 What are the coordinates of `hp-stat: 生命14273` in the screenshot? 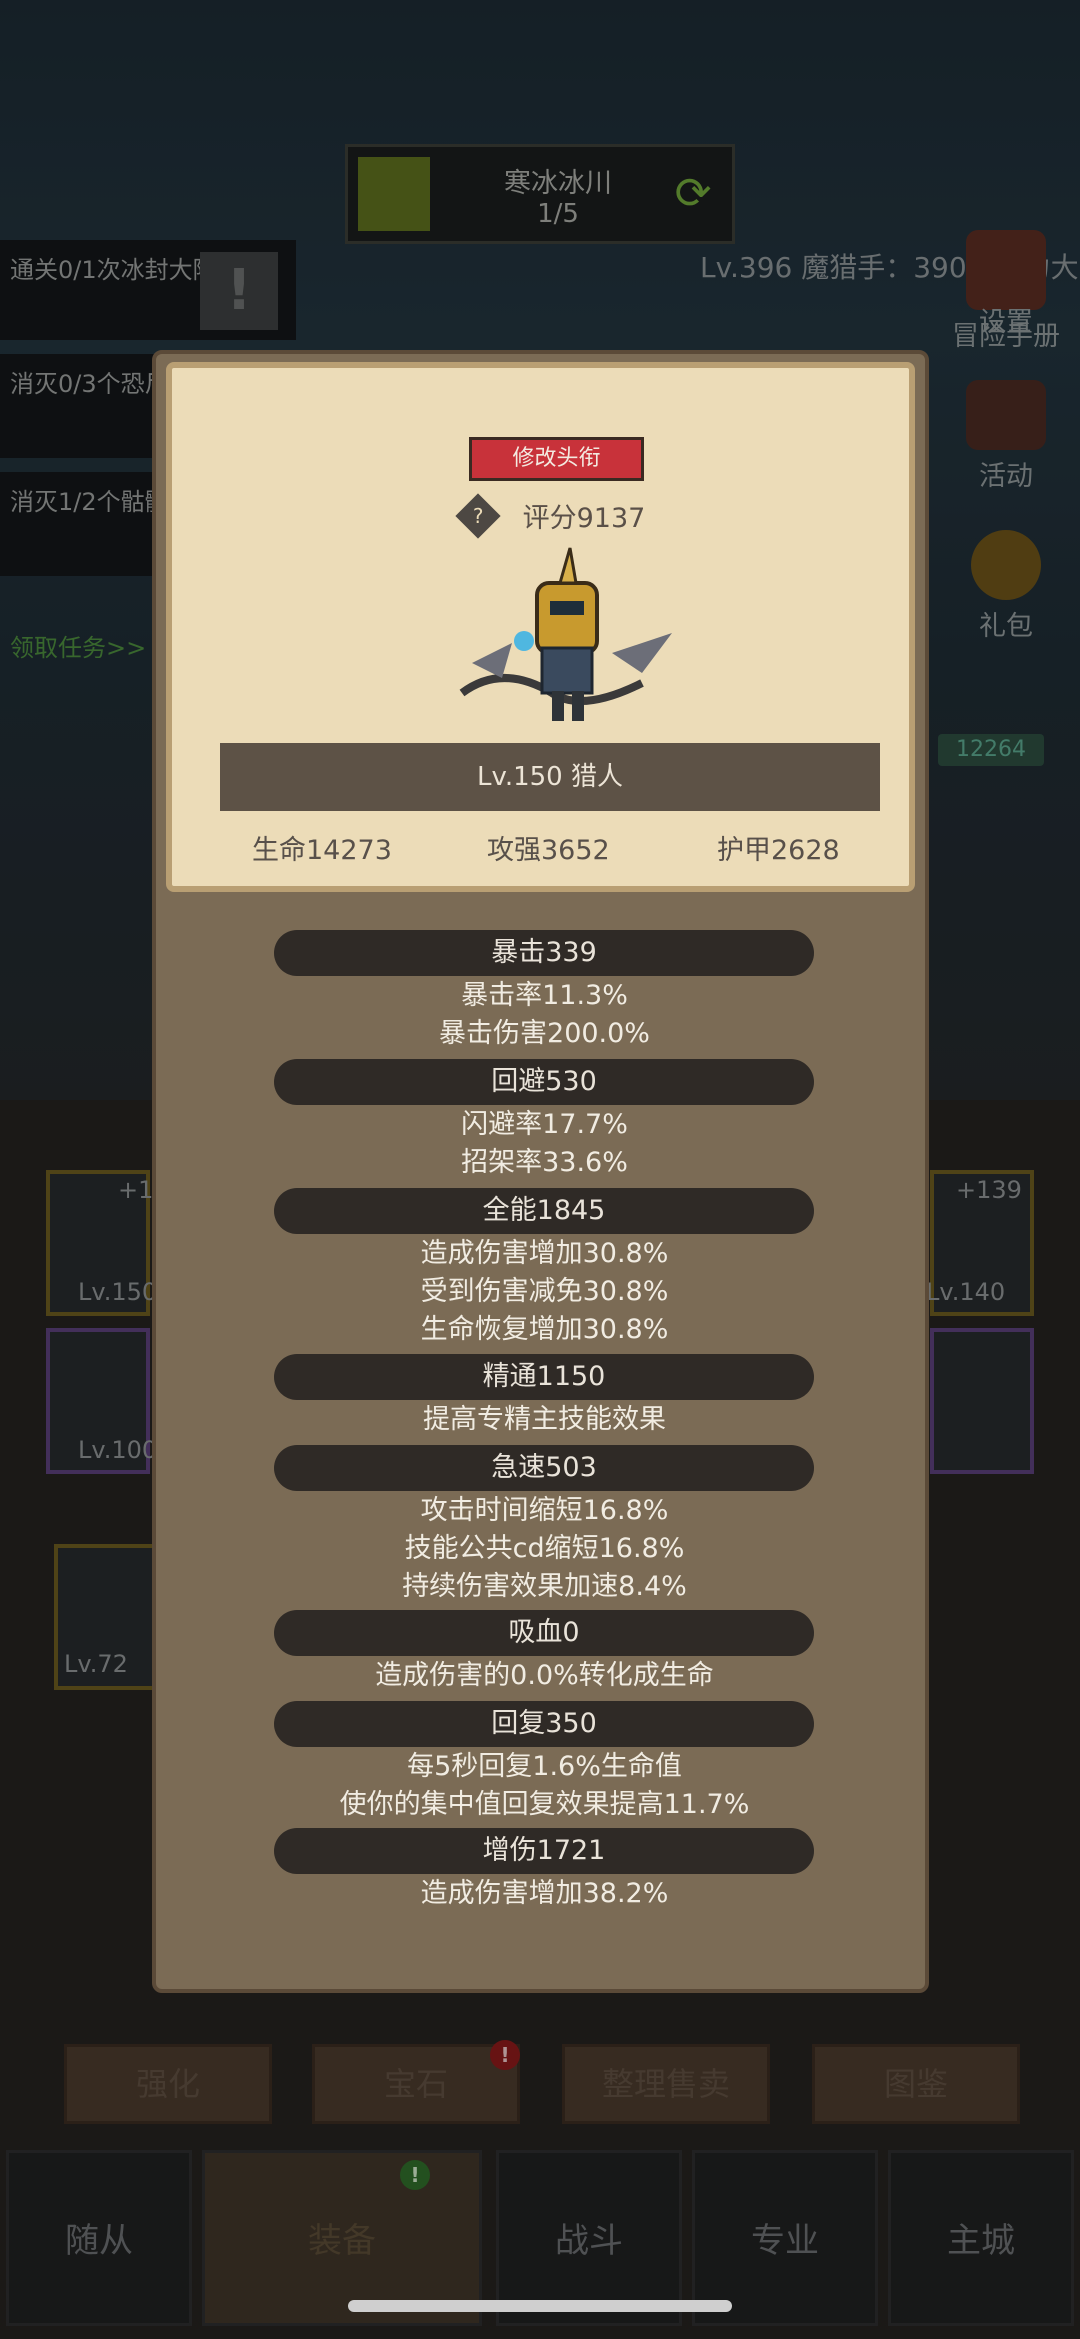 It's located at (322, 850).